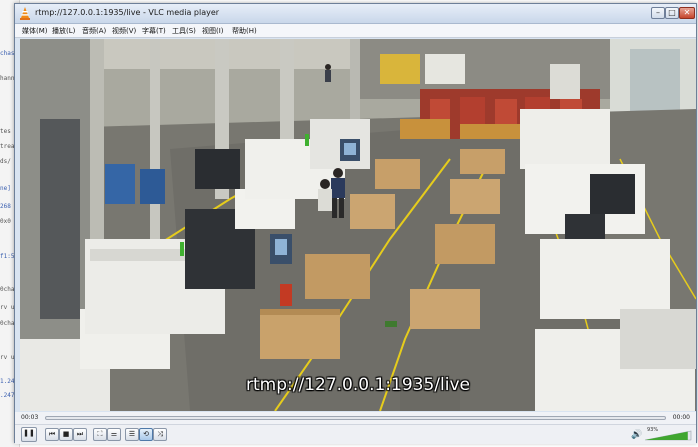 The height and width of the screenshot is (447, 698). I want to click on menu-tools: 工具(S), so click(184, 31).